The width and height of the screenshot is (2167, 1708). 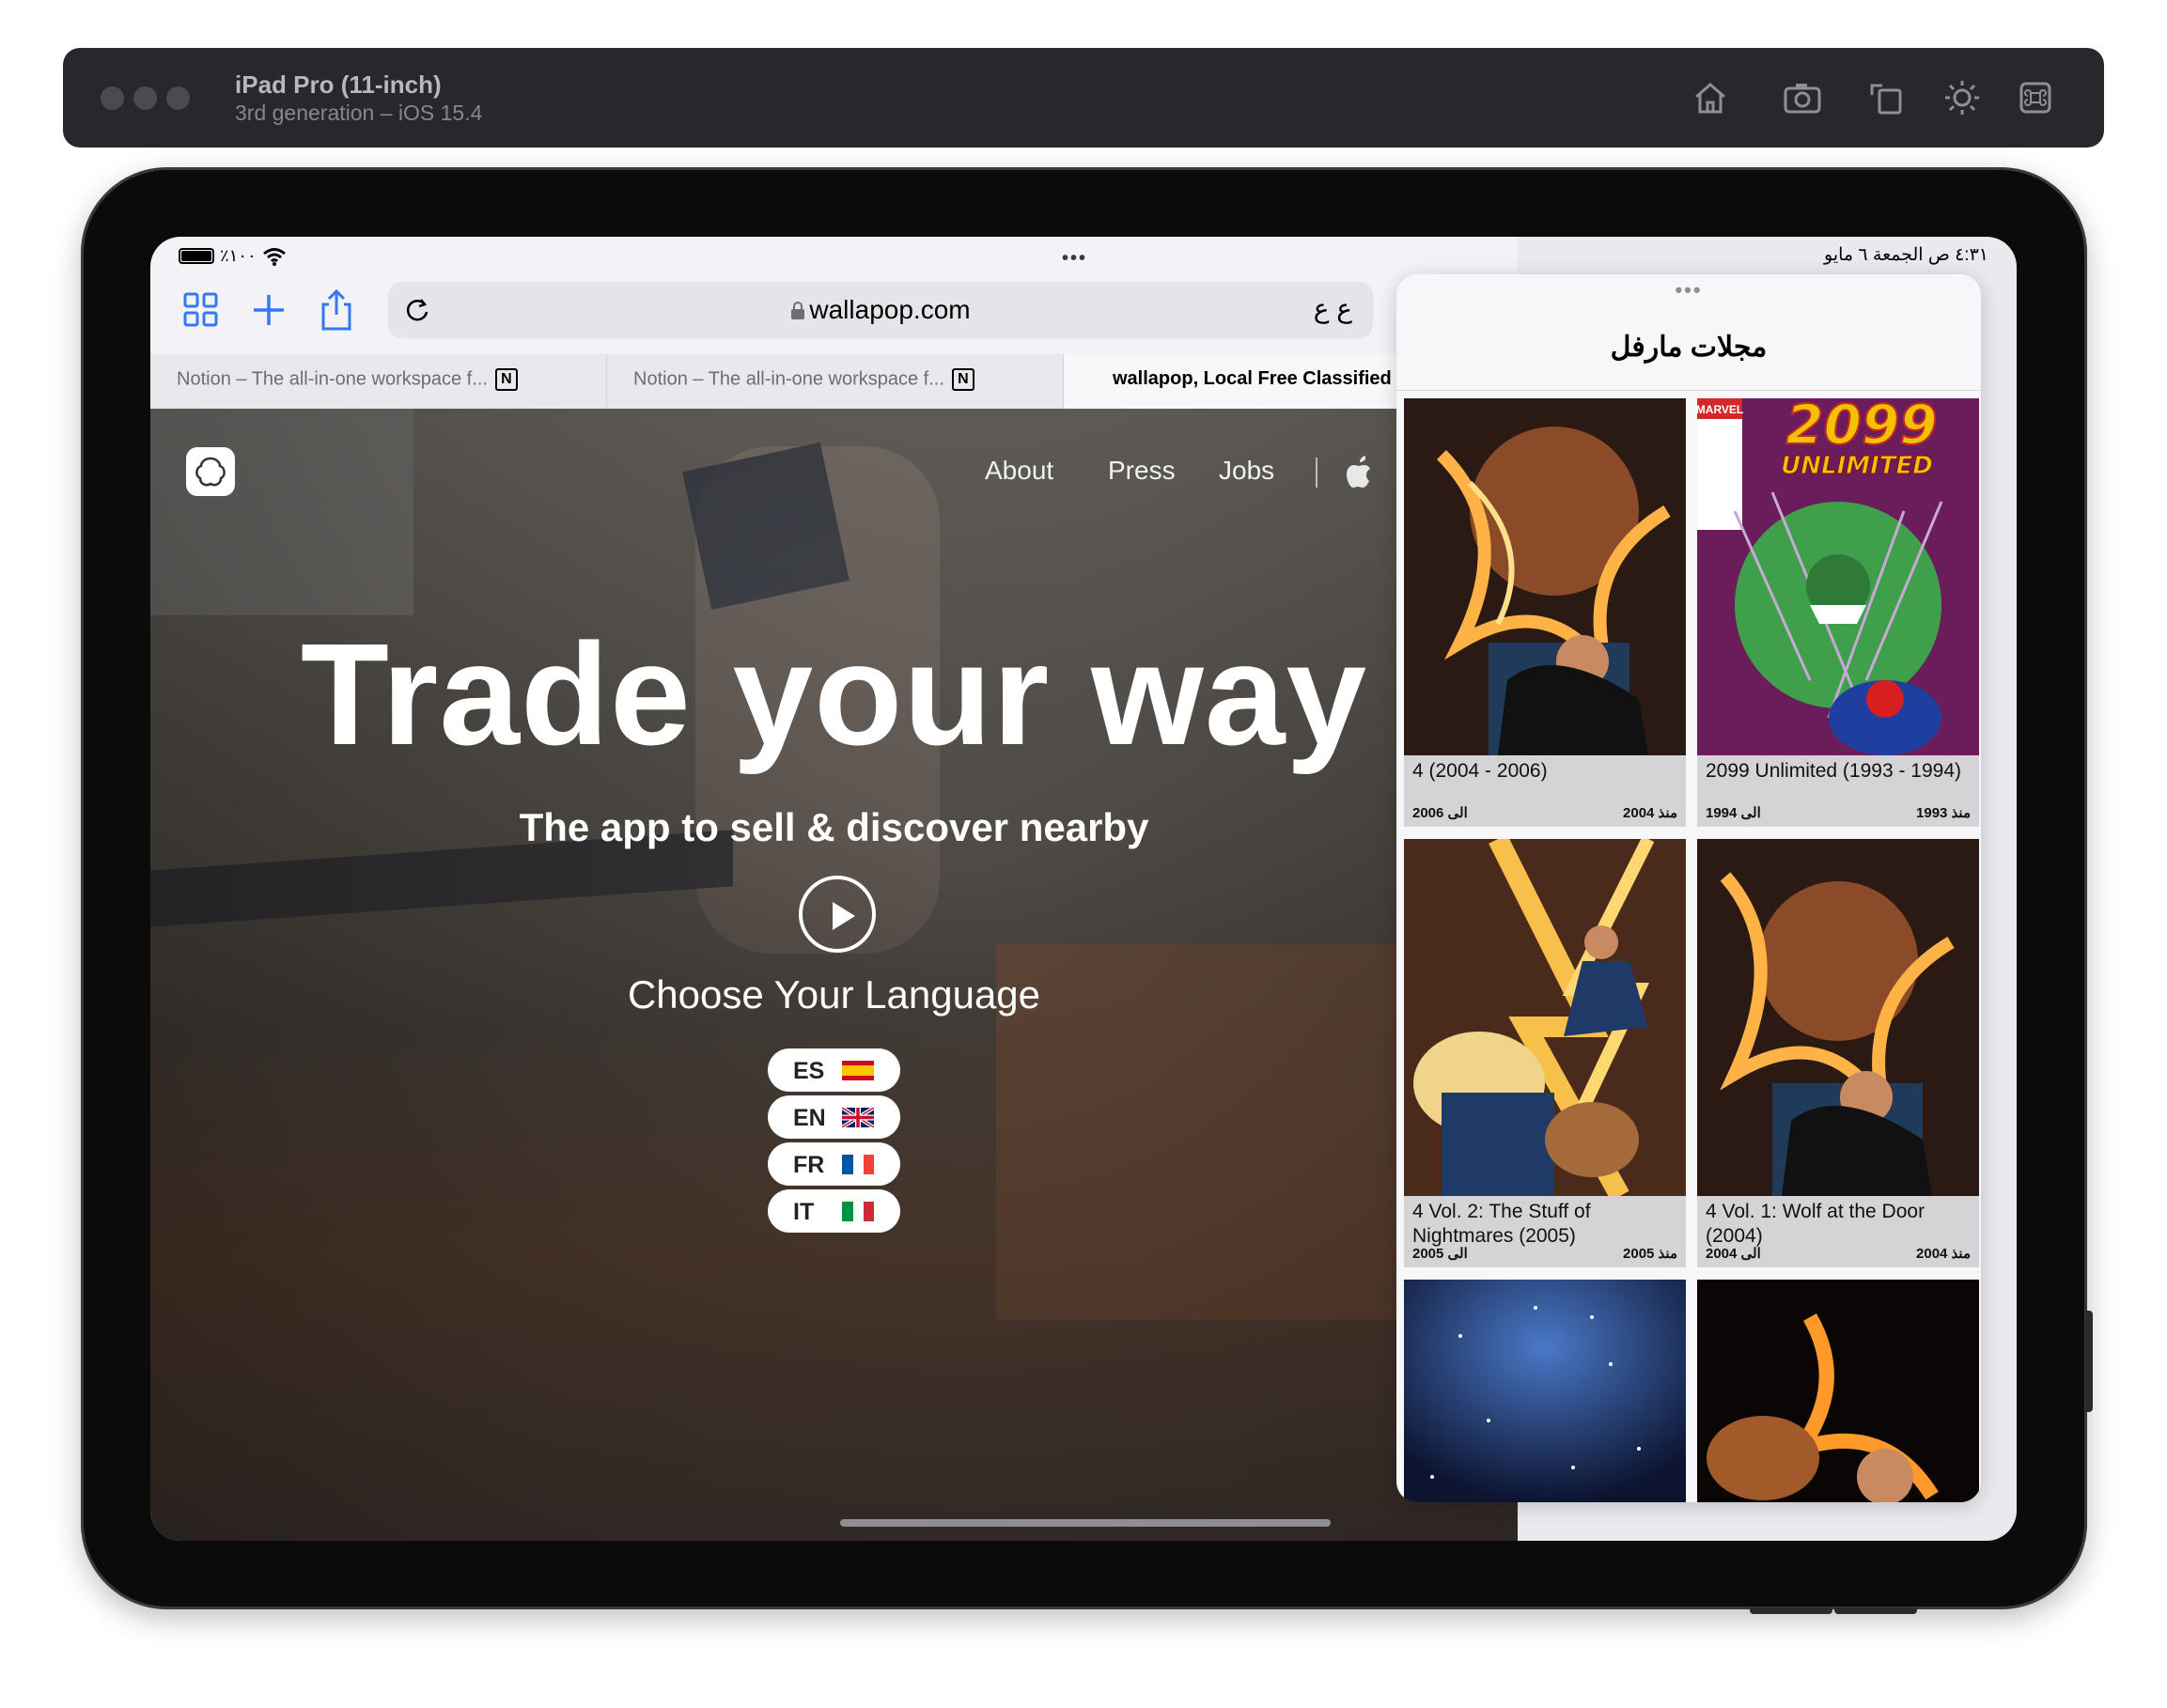 I want to click on wifi-icon, so click(x=274, y=256).